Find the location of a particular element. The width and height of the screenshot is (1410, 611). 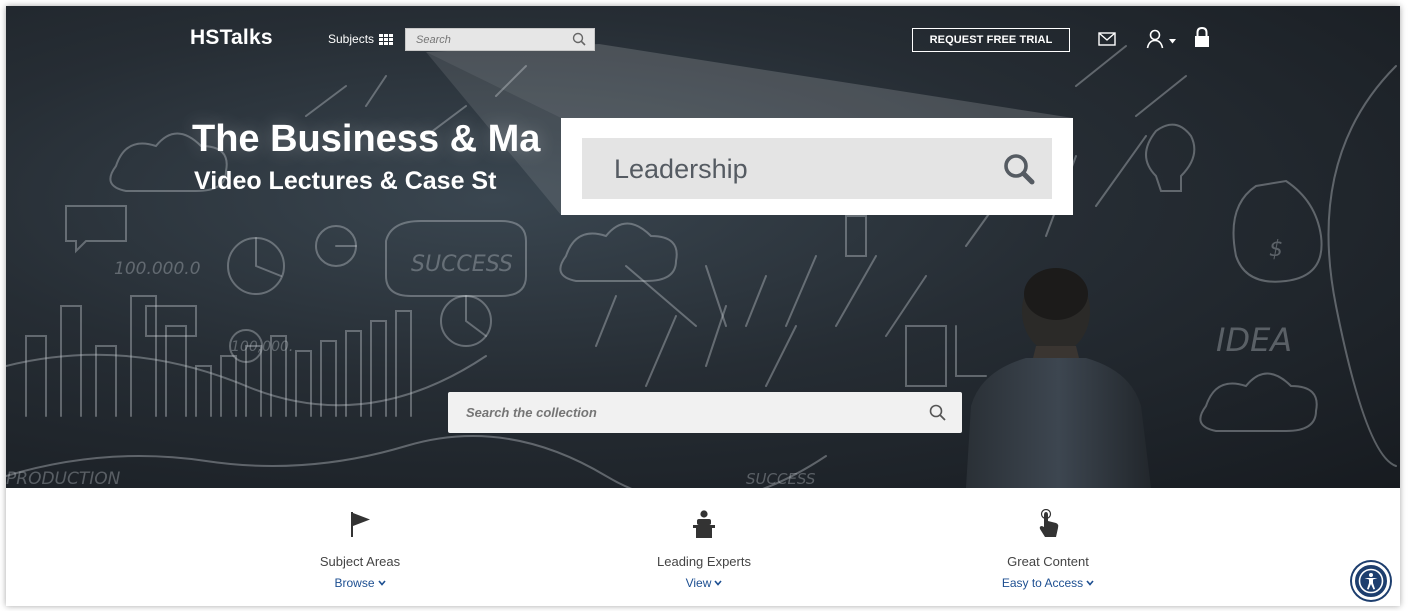

feature-title: Leading Experts is located at coordinates (704, 561).